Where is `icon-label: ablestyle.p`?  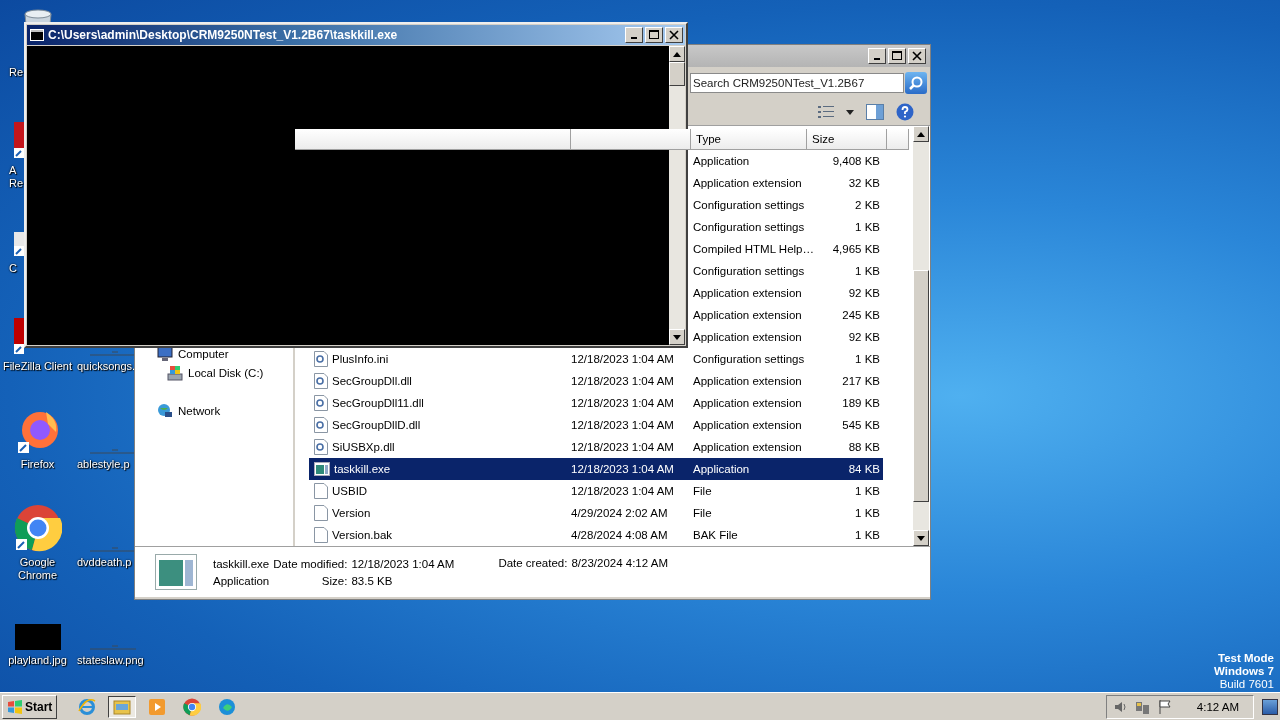 icon-label: ablestyle.p is located at coordinates (103, 464).